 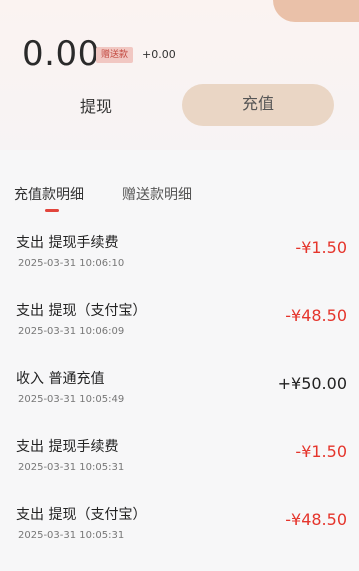 I want to click on active-tab-indicator, so click(x=52, y=210).